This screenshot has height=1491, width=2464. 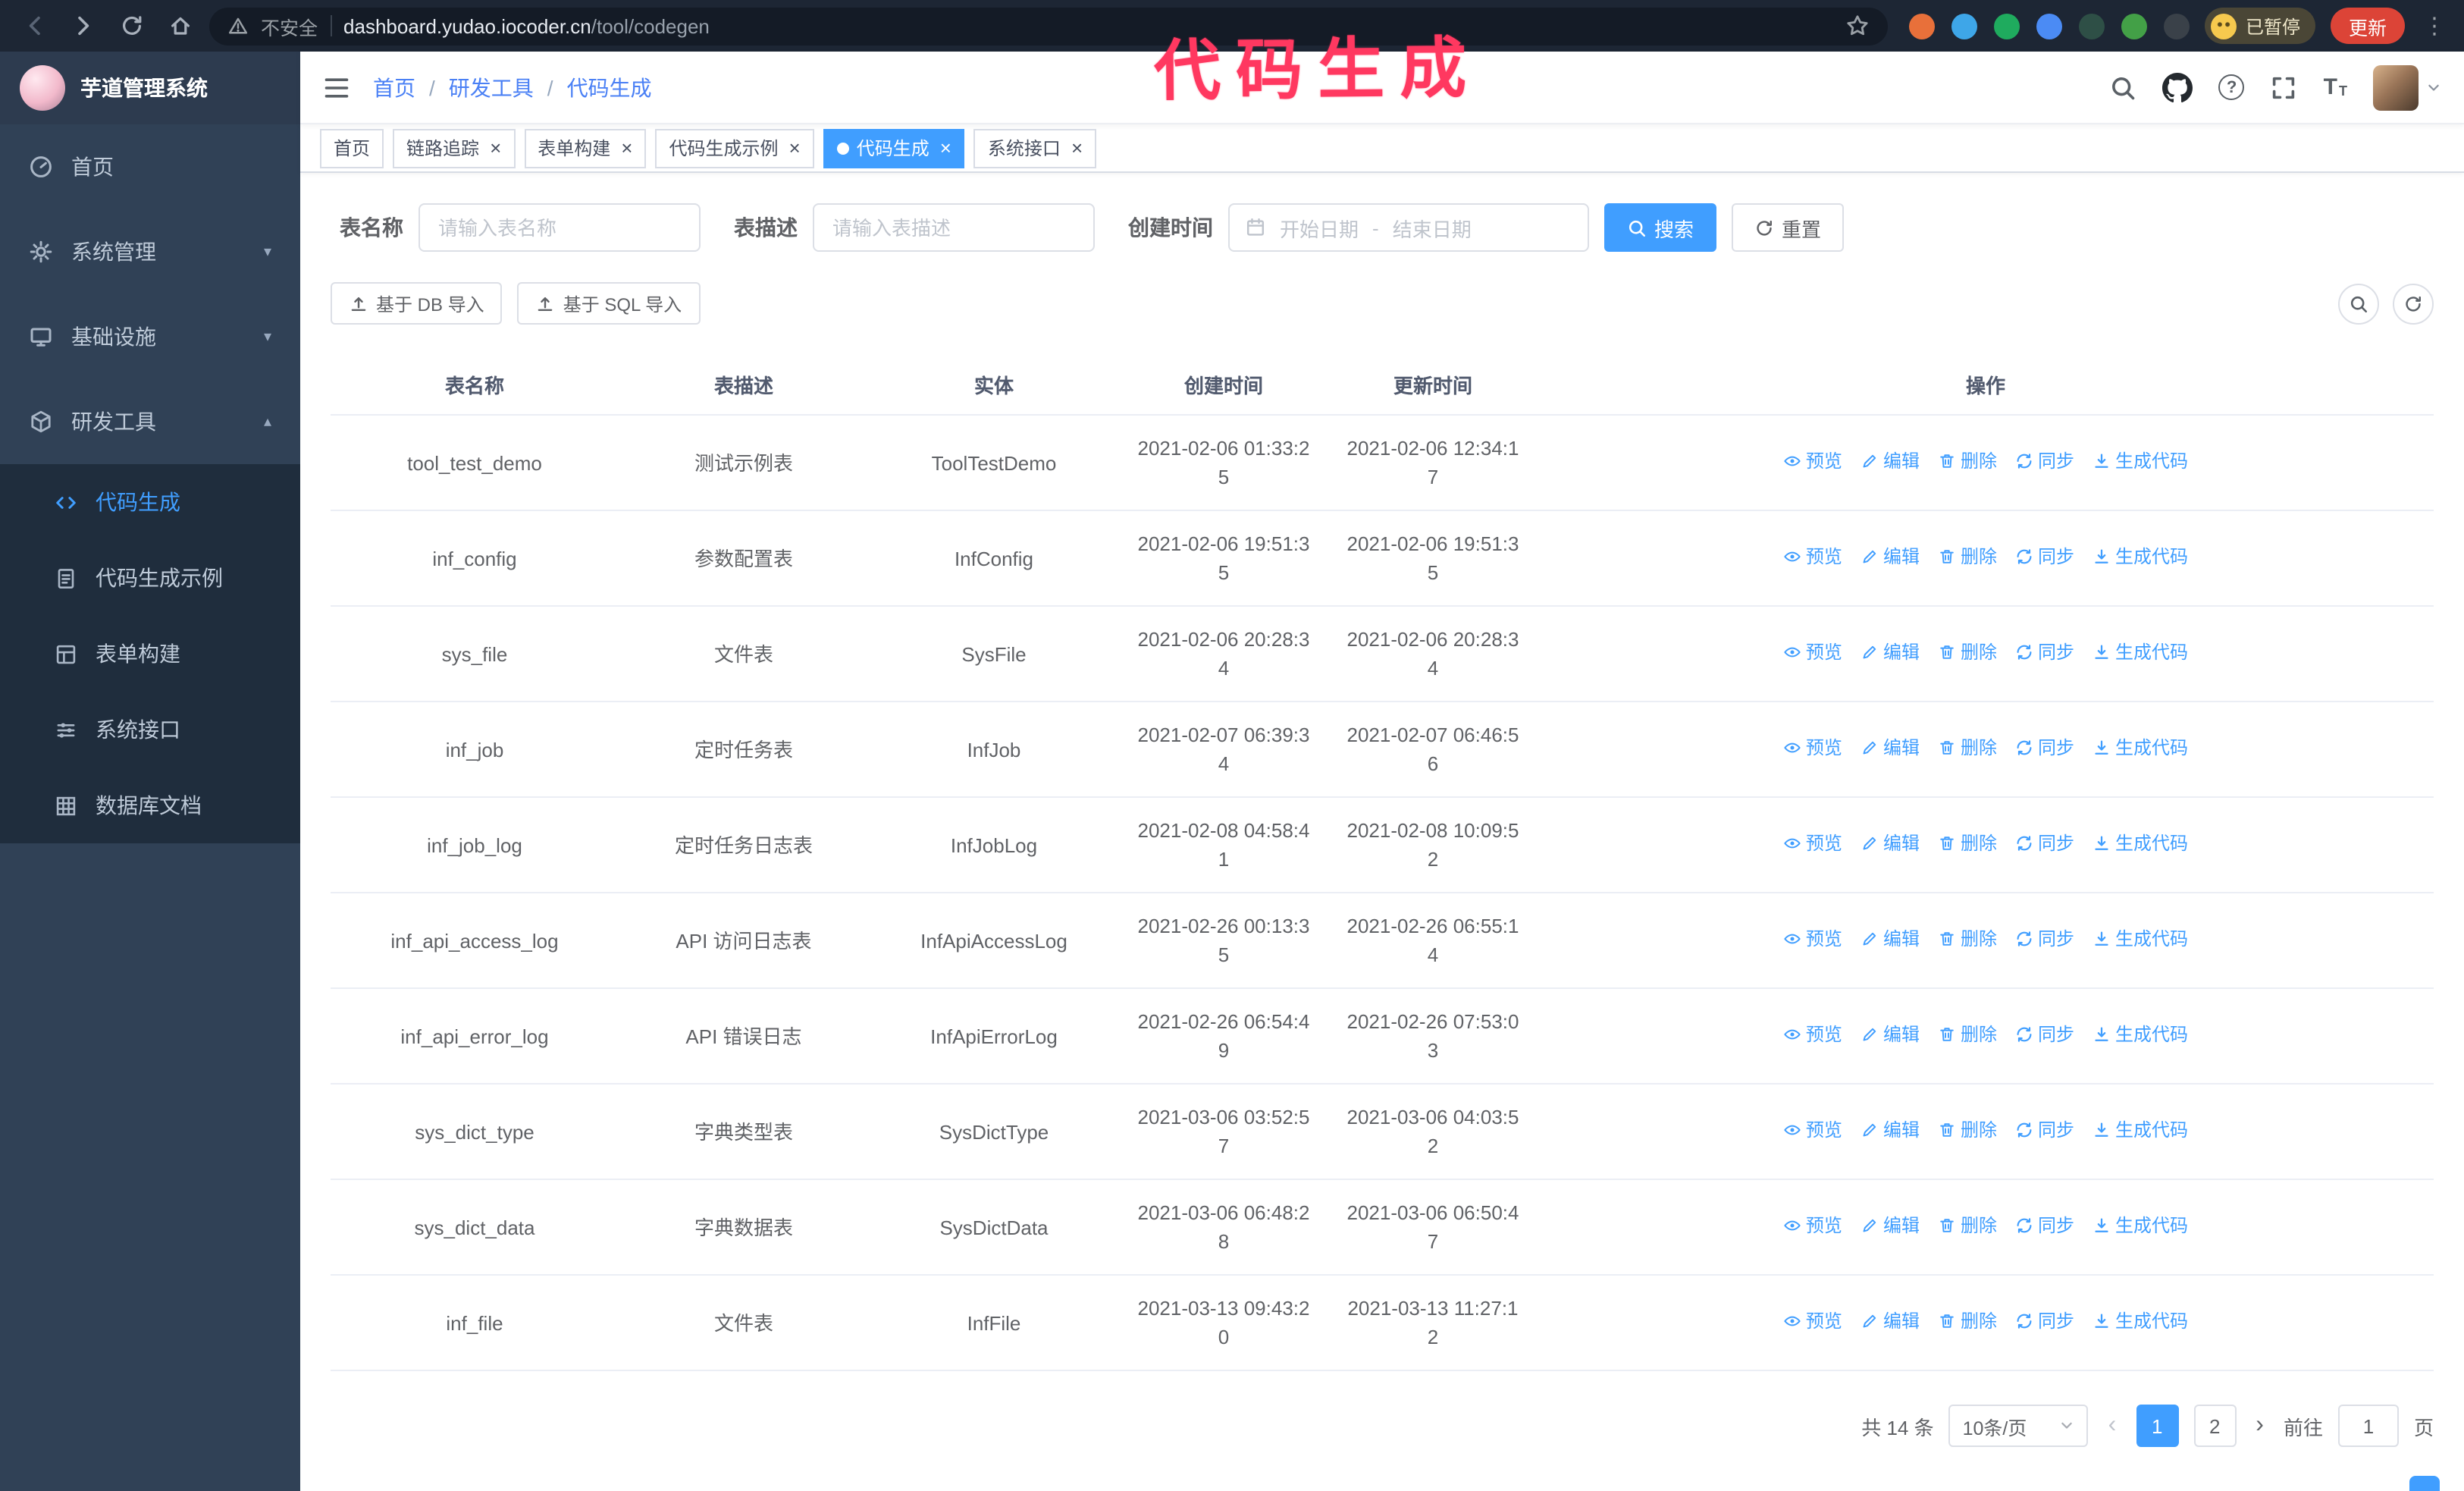 What do you see at coordinates (352, 148) in the screenshot?
I see `tab: 首页` at bounding box center [352, 148].